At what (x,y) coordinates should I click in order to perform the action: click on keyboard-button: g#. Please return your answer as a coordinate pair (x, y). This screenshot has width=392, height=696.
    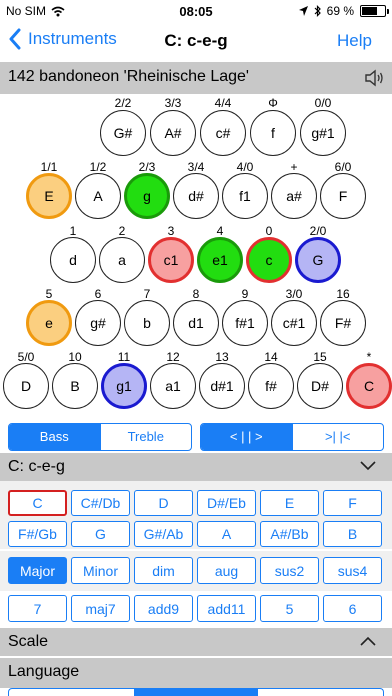
    Looking at the image, I should click on (98, 323).